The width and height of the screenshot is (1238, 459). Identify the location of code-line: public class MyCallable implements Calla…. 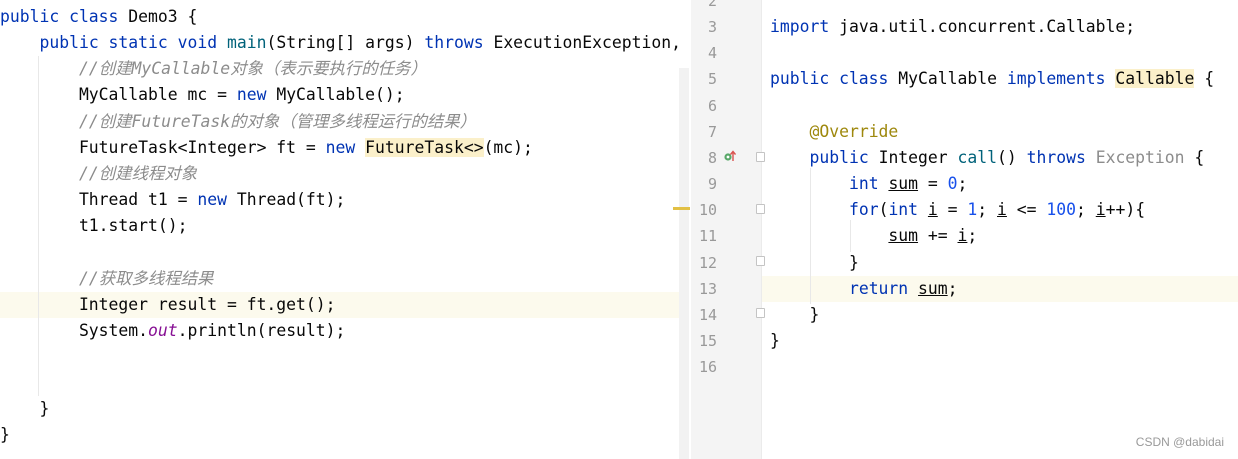
(992, 79).